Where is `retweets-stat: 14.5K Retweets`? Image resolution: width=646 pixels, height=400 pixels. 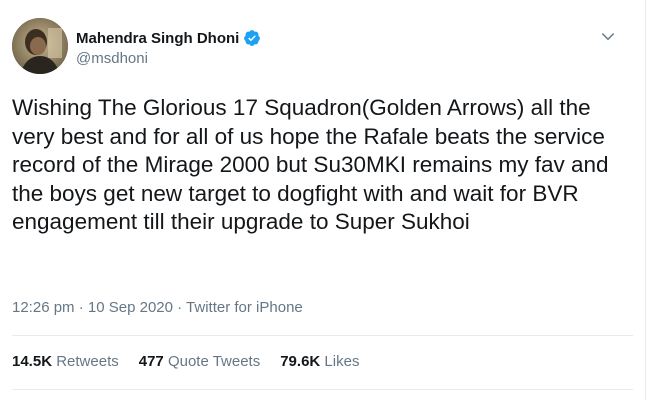 retweets-stat: 14.5K Retweets is located at coordinates (65, 361).